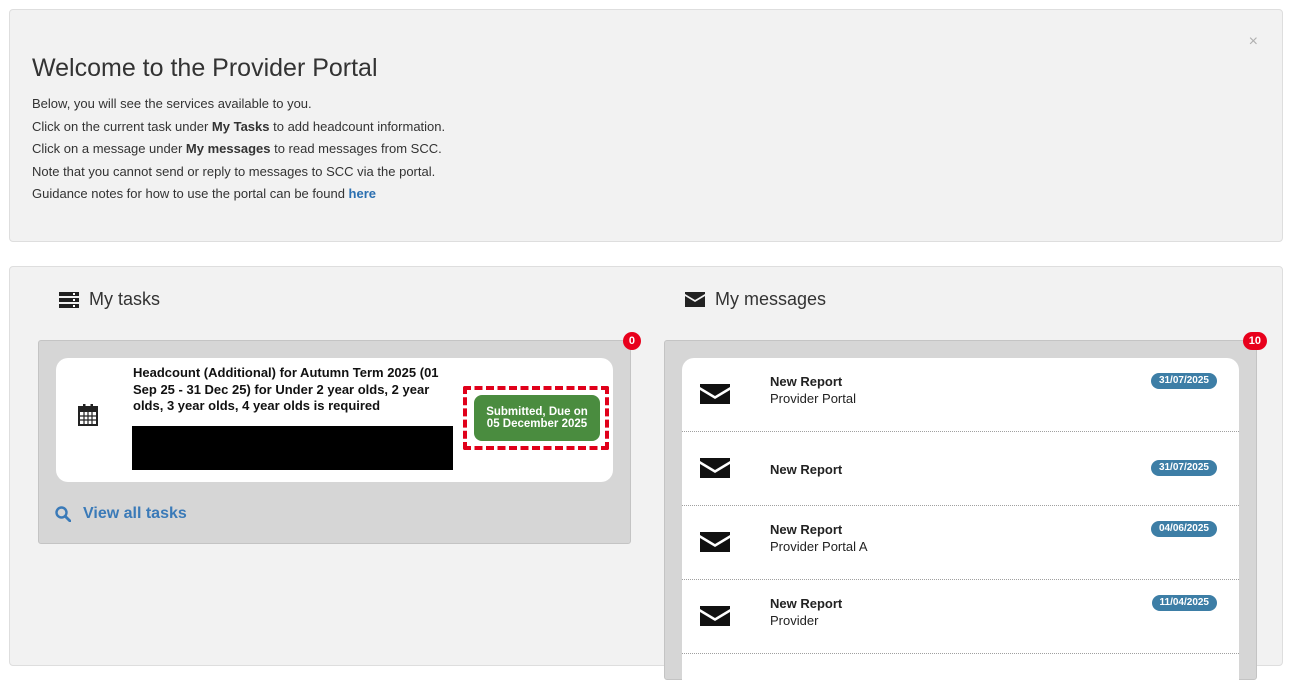 This screenshot has height=688, width=1293. I want to click on message-sender: Provider Portal, so click(813, 398).